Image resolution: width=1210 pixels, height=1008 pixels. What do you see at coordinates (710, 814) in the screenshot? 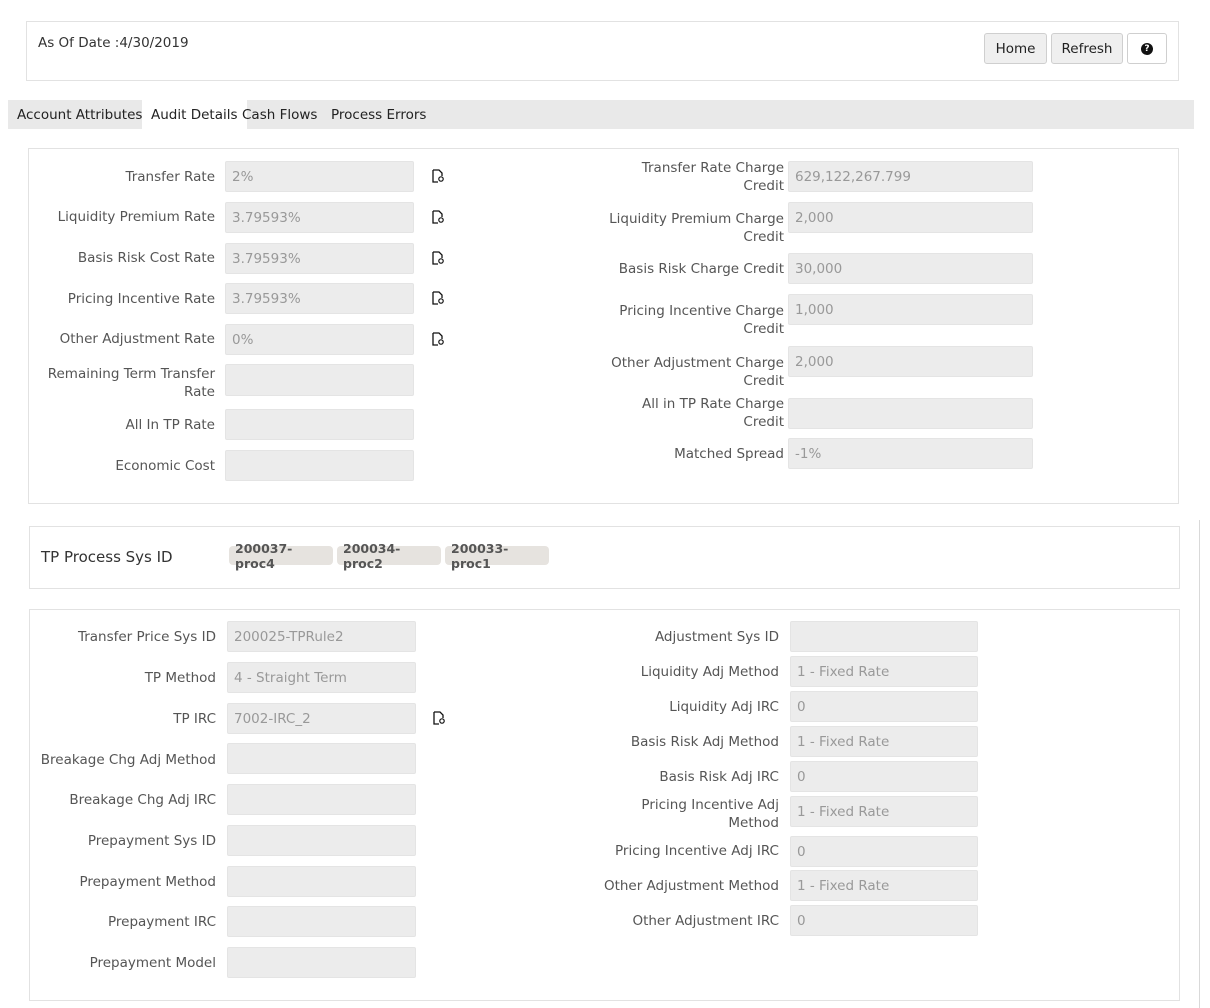
I see `pricing-incentive-adj-method-label: Pricing Incentive Adj Method` at bounding box center [710, 814].